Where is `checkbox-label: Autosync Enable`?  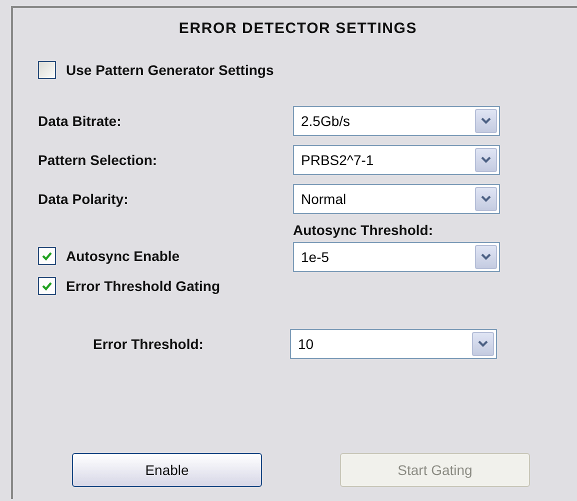
checkbox-label: Autosync Enable is located at coordinates (123, 256).